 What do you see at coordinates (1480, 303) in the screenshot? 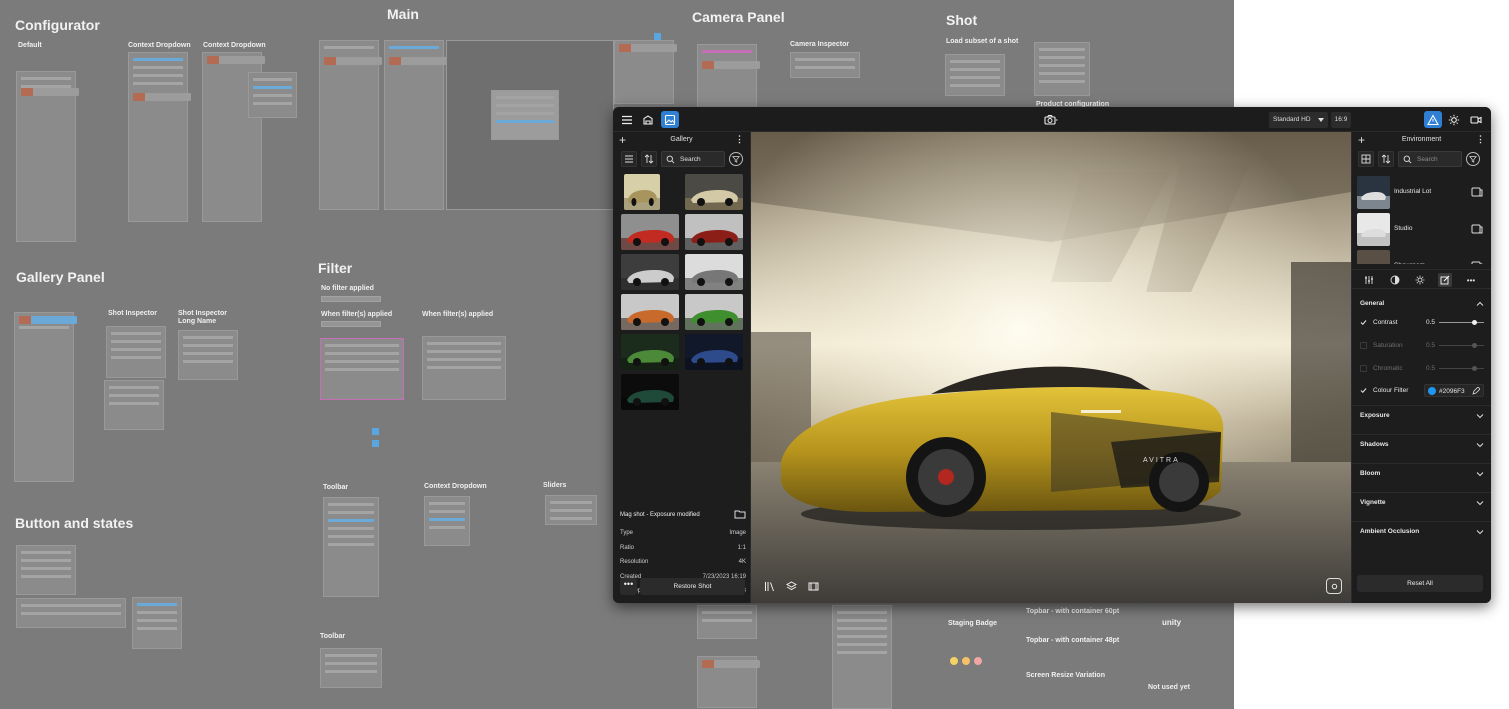
I see `chevron-up-icon` at bounding box center [1480, 303].